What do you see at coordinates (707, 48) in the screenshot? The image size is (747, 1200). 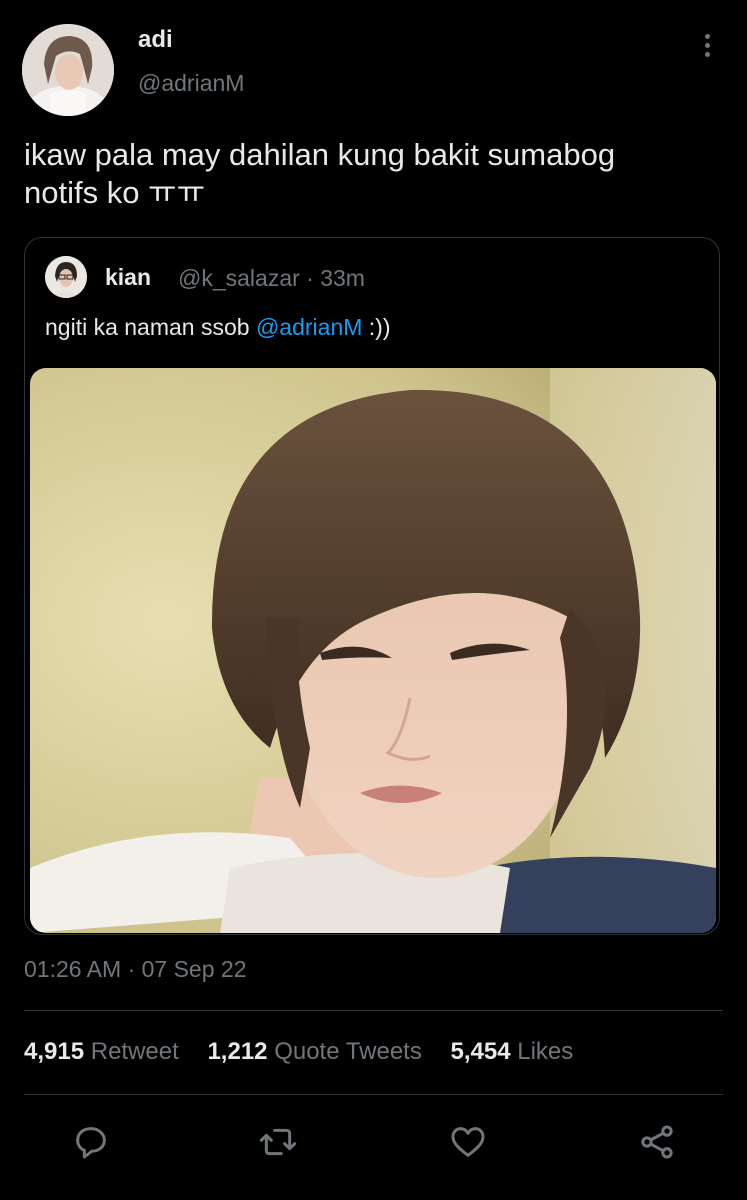 I see `more-options-icon` at bounding box center [707, 48].